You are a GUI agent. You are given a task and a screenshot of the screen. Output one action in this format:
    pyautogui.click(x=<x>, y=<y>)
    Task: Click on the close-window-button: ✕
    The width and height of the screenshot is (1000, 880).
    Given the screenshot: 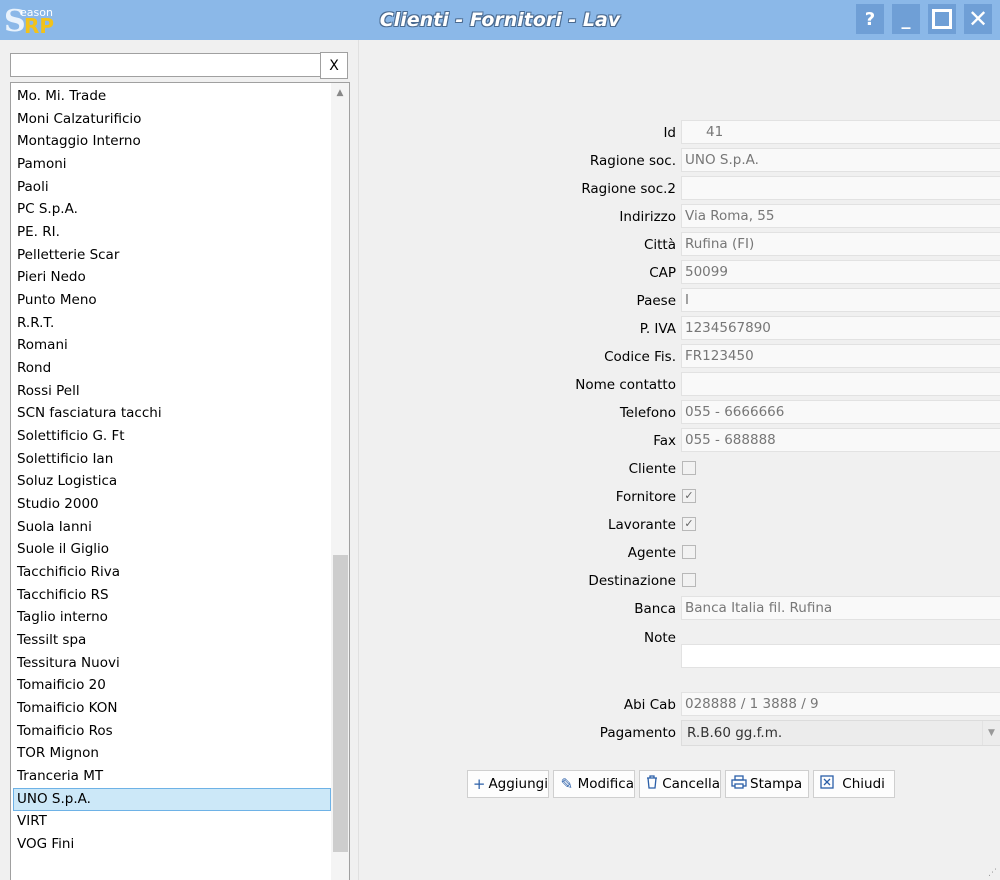 What is the action you would take?
    pyautogui.click(x=978, y=19)
    